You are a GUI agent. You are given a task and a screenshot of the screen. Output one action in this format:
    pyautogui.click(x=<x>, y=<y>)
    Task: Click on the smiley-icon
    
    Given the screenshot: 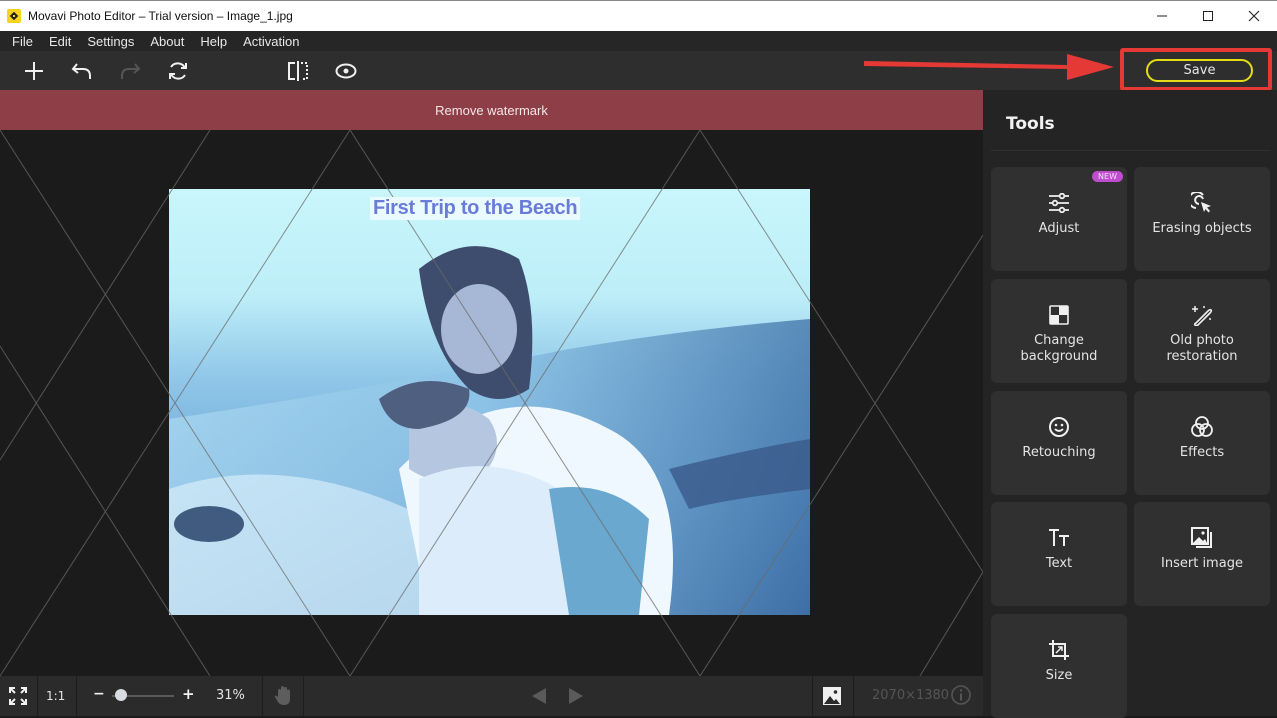 What is the action you would take?
    pyautogui.click(x=1059, y=427)
    